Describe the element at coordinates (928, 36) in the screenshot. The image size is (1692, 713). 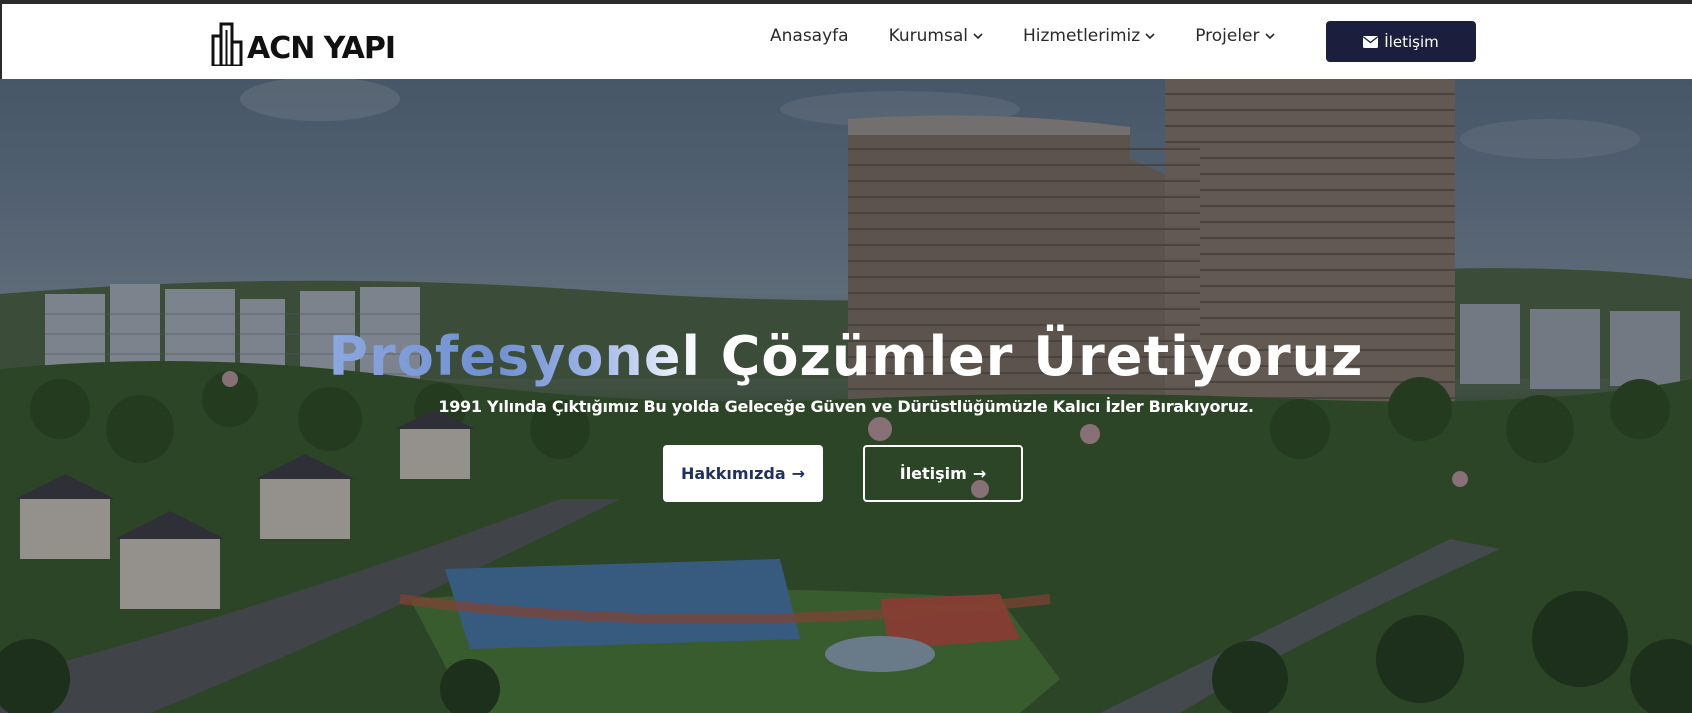
I see `nav-item-label: Kurumsal` at that location.